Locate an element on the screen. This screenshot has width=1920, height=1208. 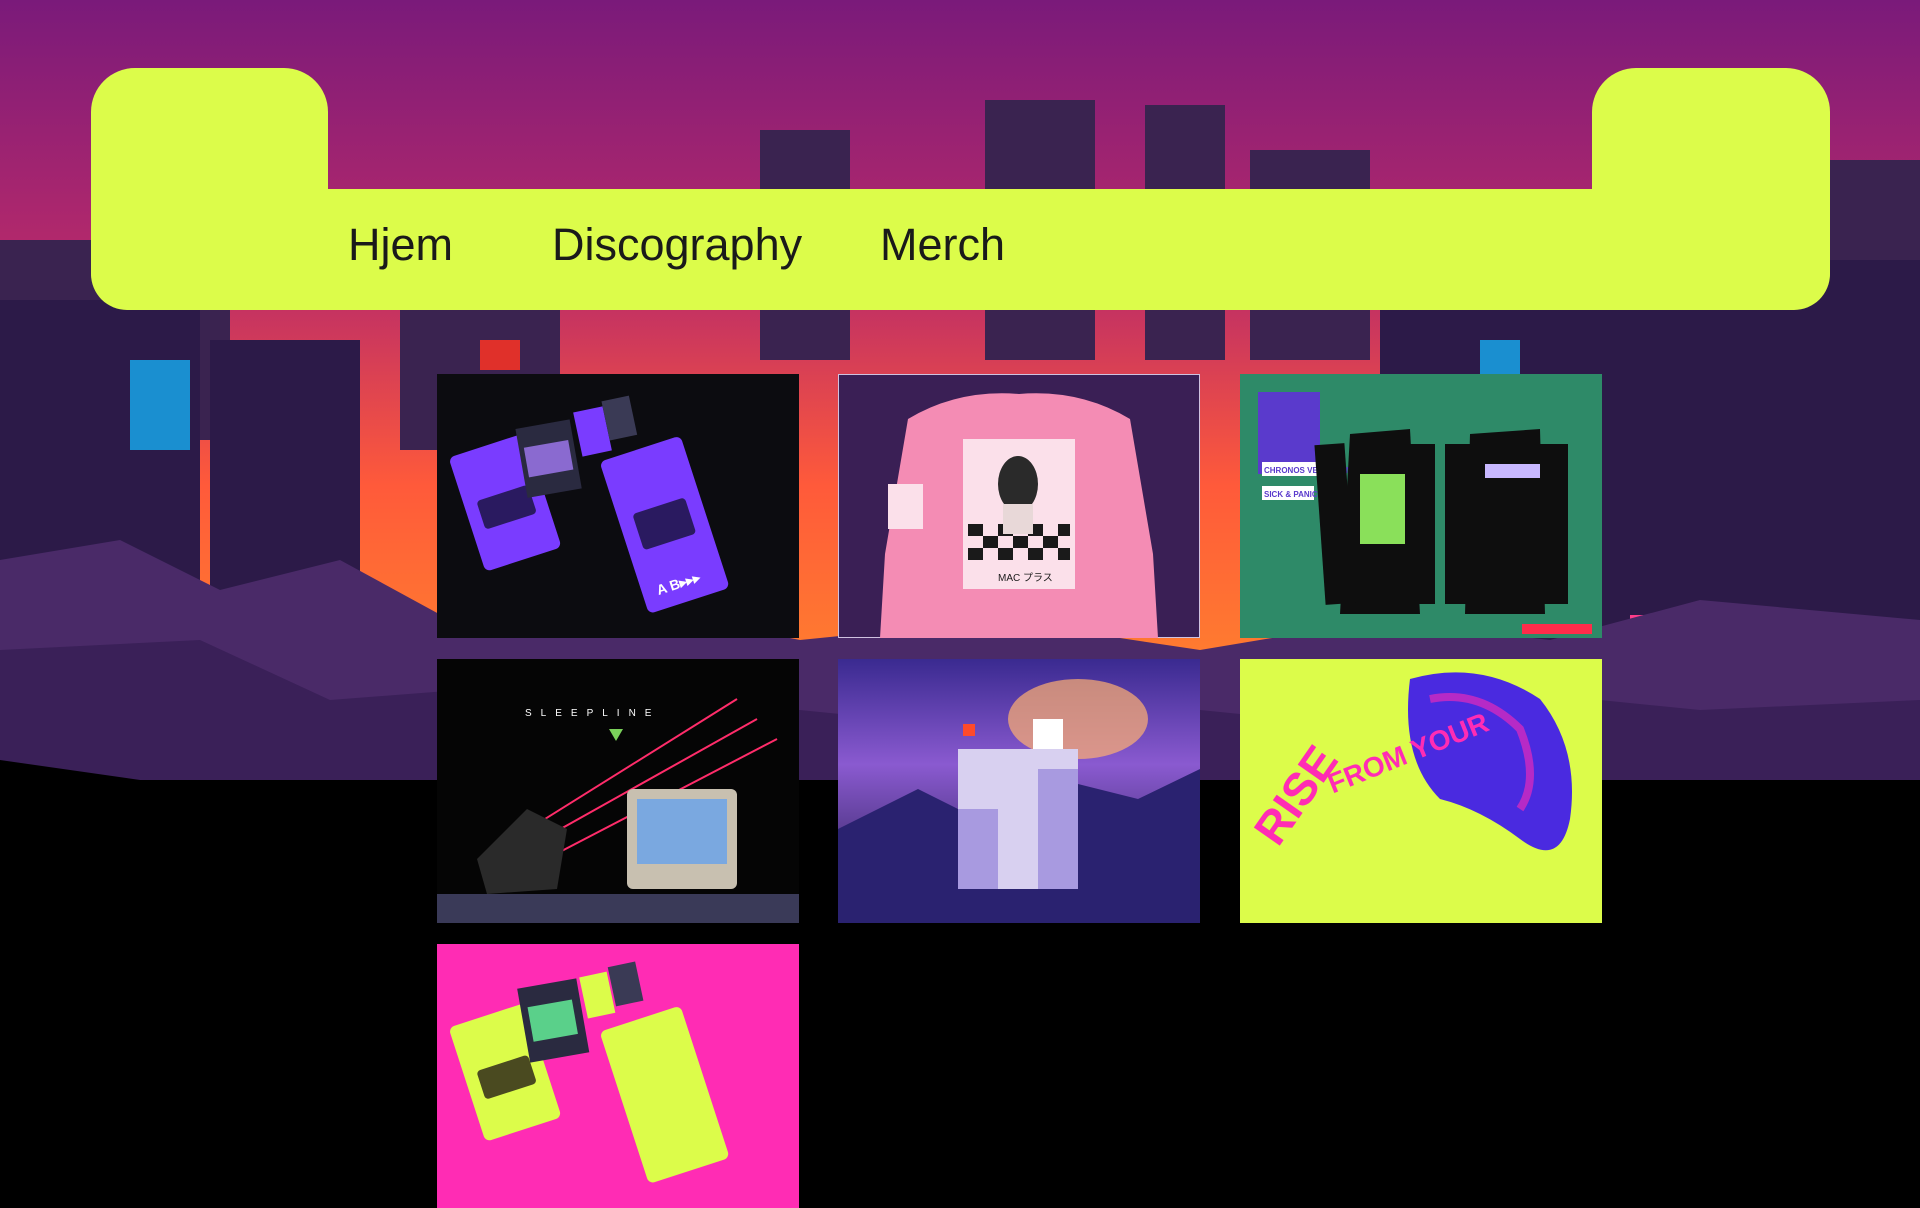
nav-link-home: Hjem is located at coordinates (400, 245).